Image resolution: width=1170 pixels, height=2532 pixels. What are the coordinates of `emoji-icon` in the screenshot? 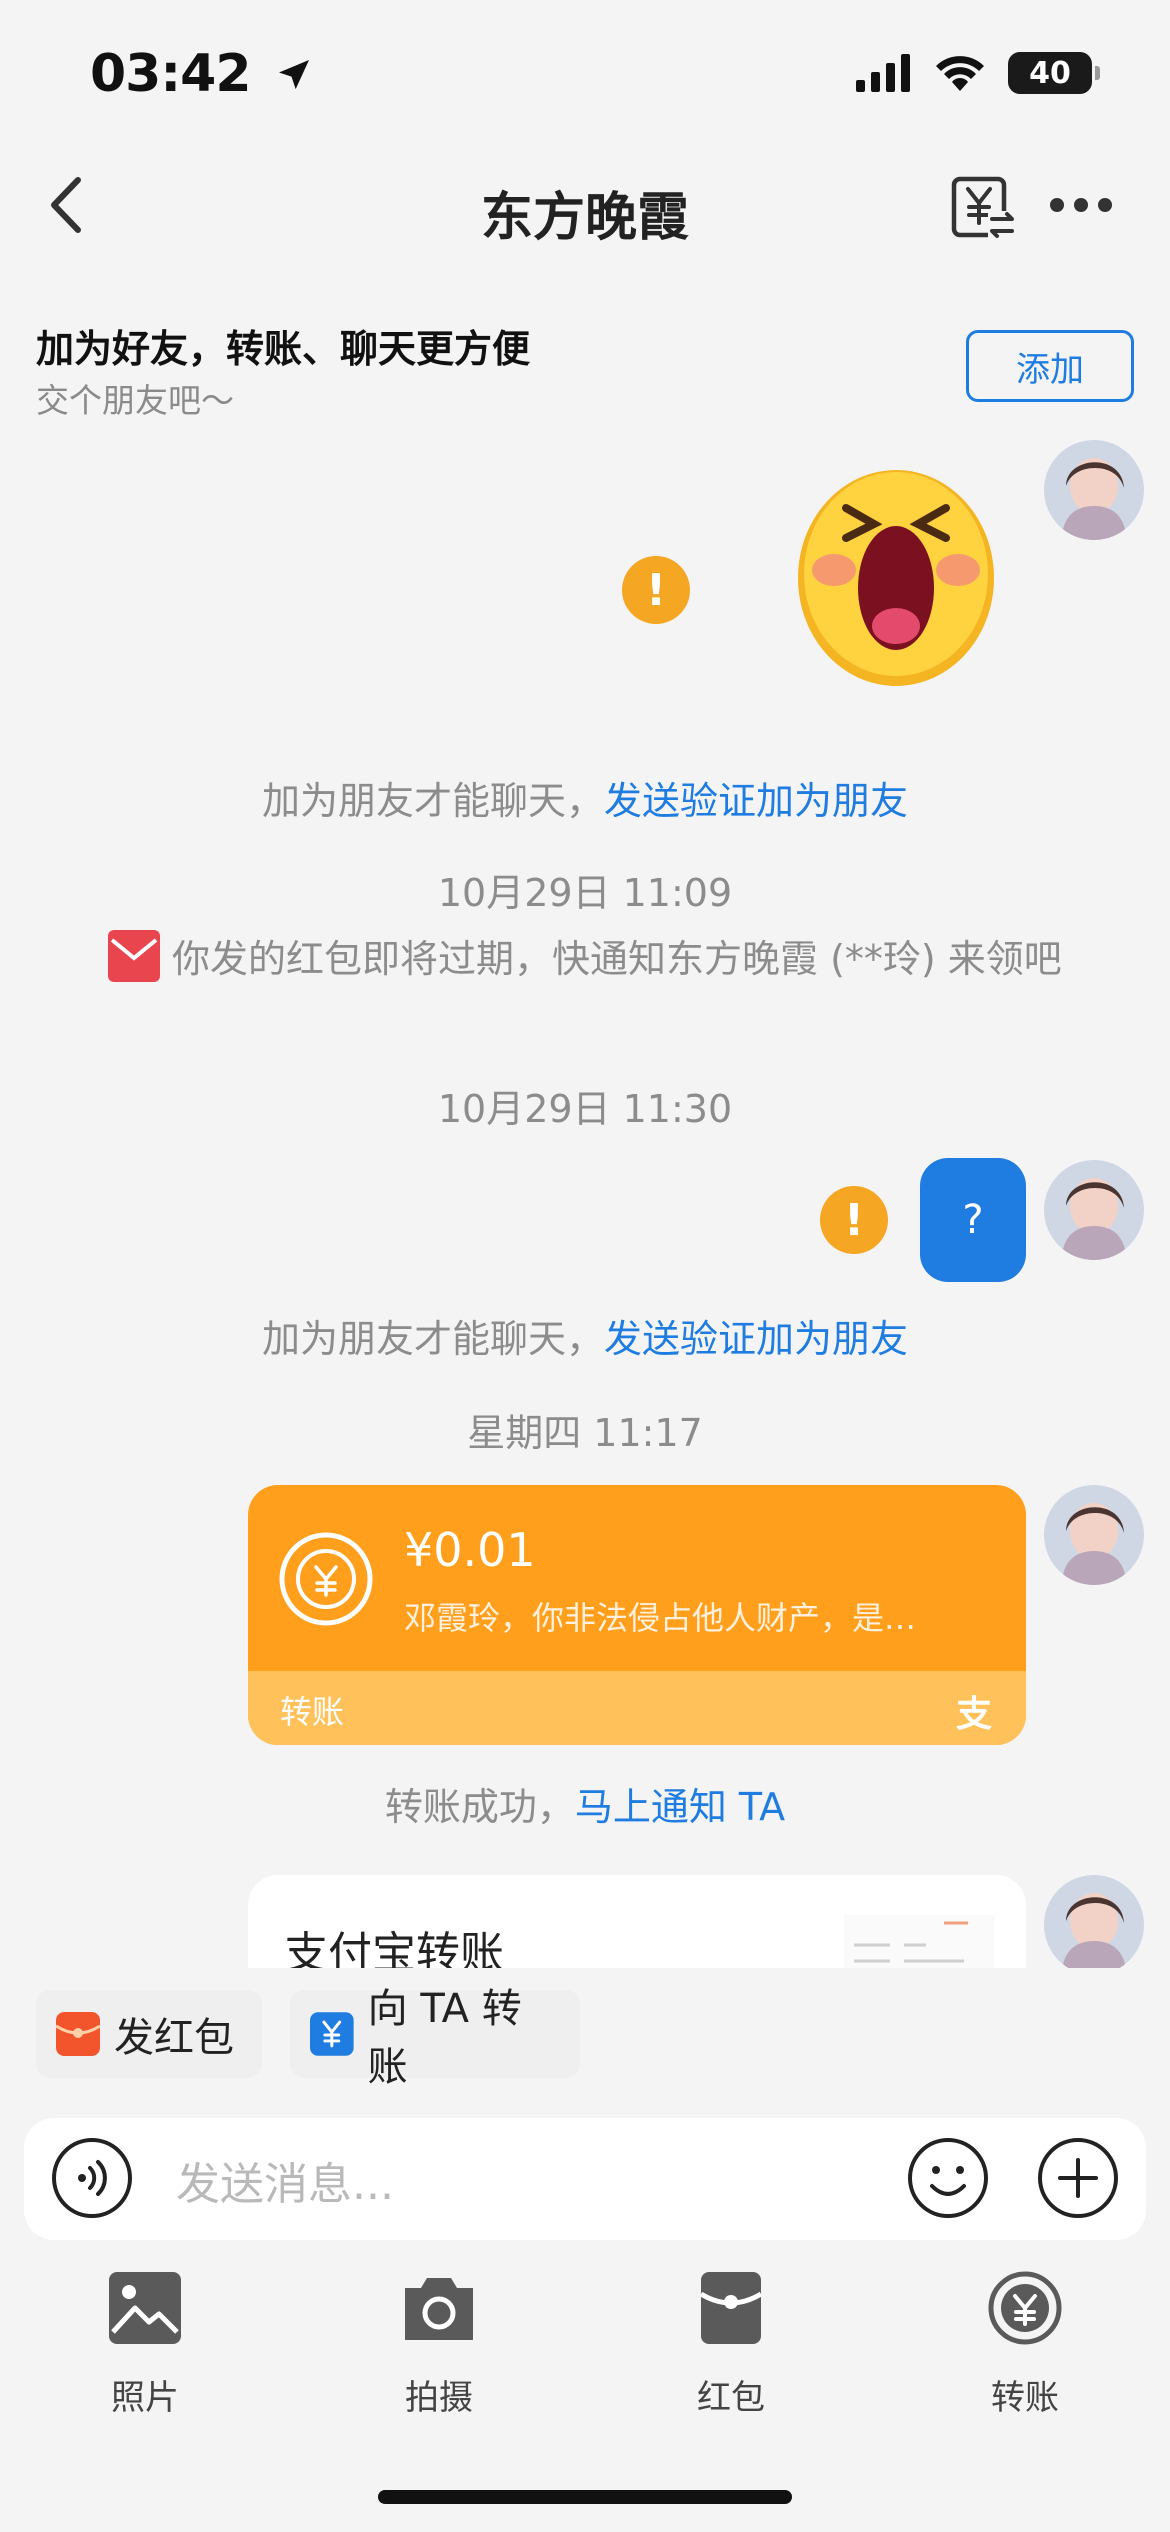 It's located at (948, 2178).